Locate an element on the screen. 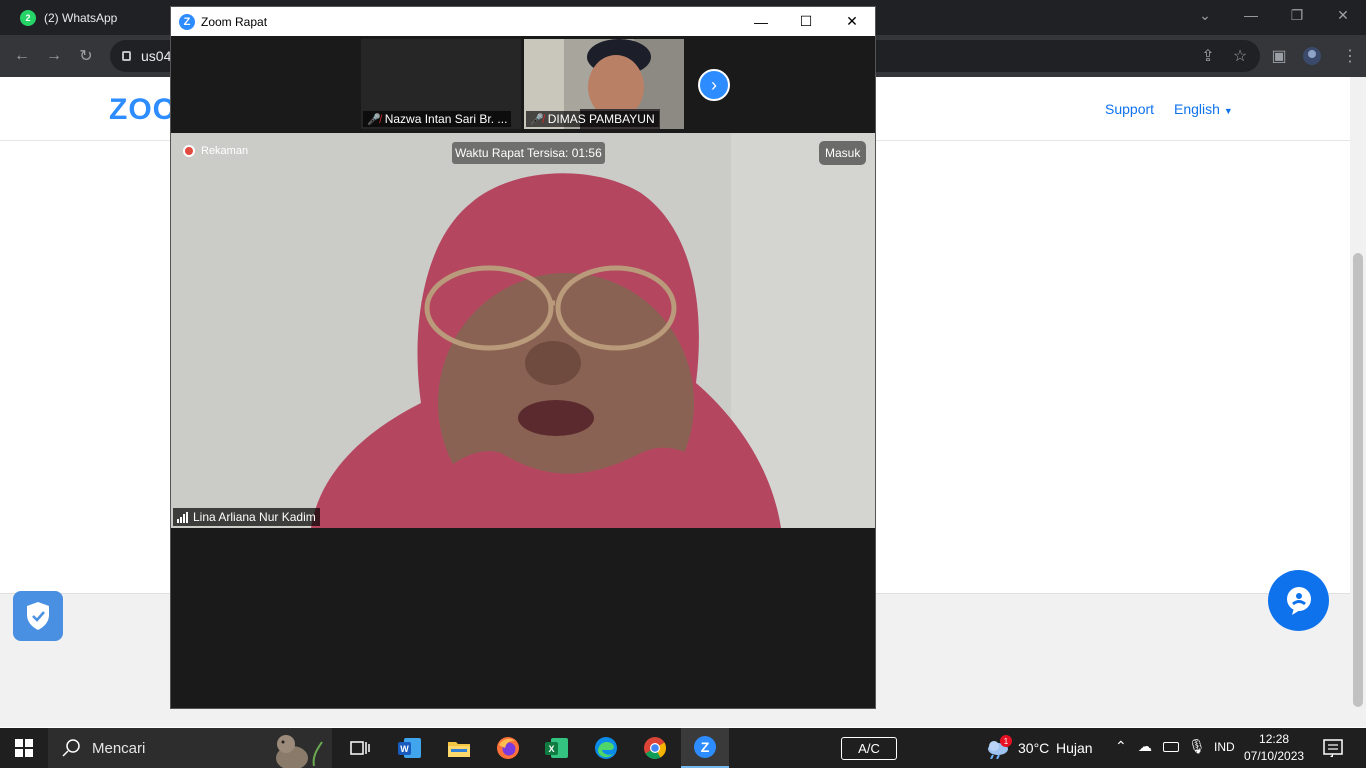 This screenshot has height=768, width=1366. share-icon: ⇪ is located at coordinates (1208, 56).